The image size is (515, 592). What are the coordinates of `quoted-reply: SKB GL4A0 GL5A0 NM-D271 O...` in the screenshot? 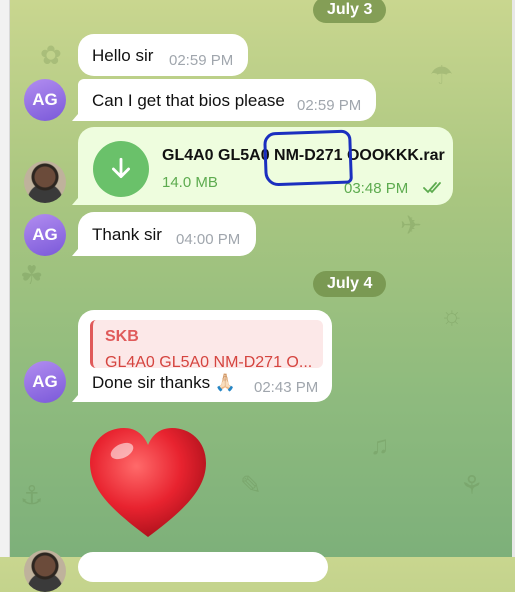 It's located at (206, 345).